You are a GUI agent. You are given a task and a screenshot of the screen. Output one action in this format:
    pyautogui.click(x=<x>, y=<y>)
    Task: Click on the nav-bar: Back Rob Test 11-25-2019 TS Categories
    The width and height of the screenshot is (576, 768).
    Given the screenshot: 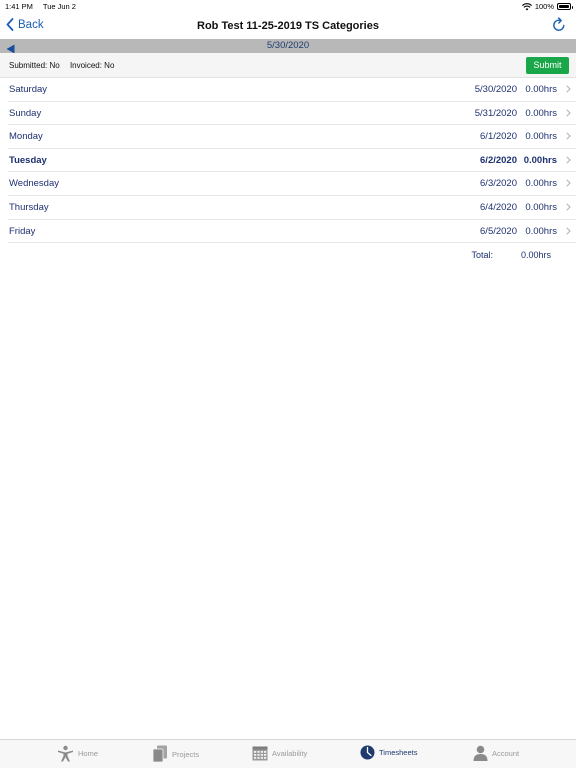 What is the action you would take?
    pyautogui.click(x=288, y=25)
    